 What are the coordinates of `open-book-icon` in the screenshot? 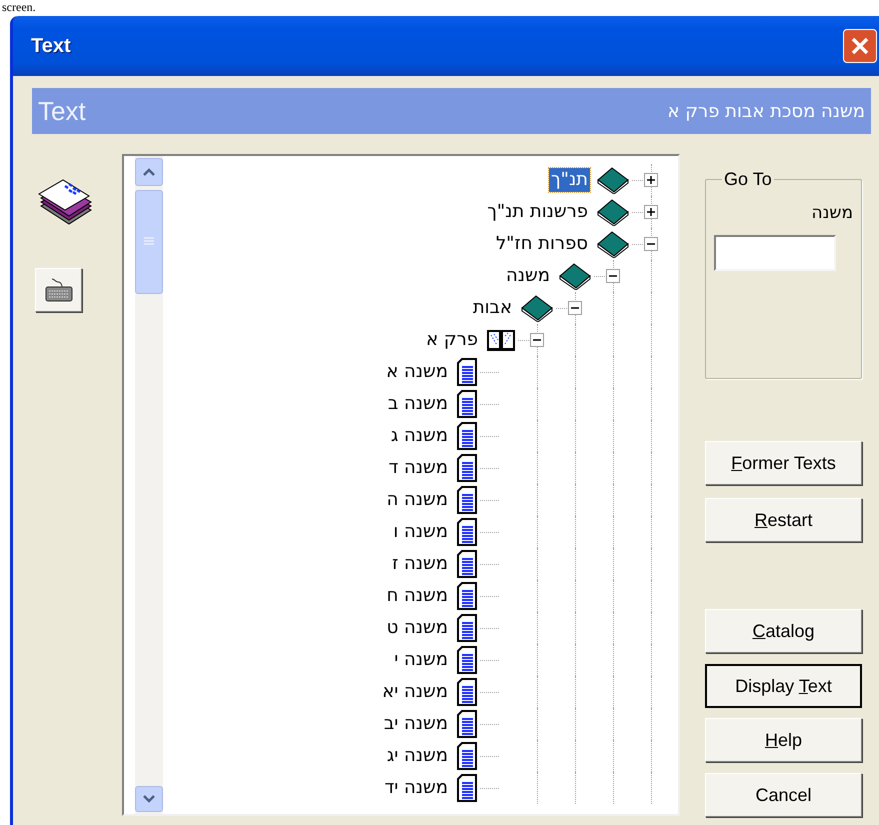 It's located at (501, 340).